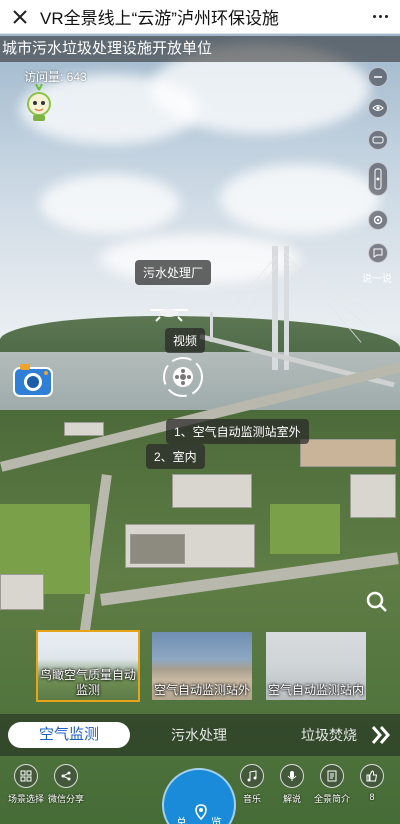 Image resolution: width=400 pixels, height=824 pixels. I want to click on hotspot-video: 视频, so click(185, 340).